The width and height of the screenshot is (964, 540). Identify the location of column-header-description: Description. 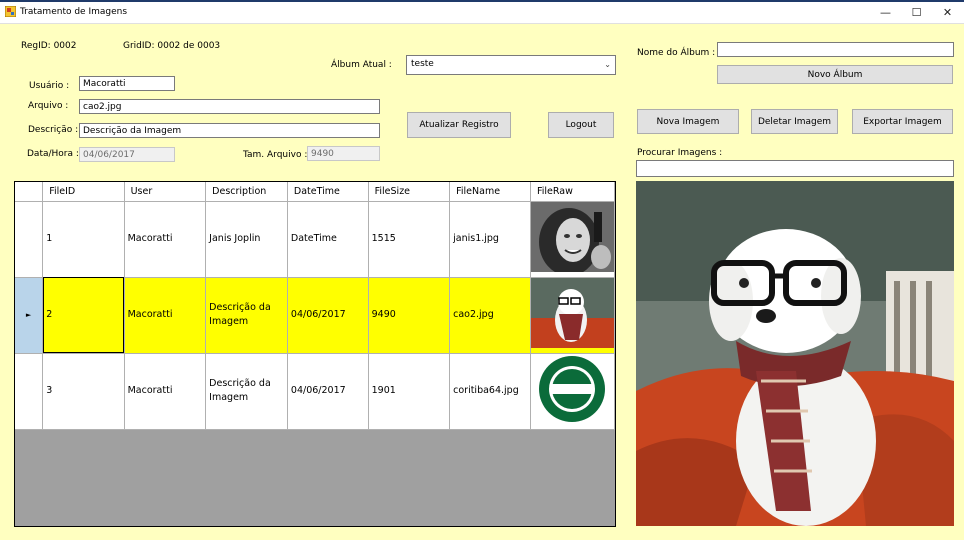
(246, 192).